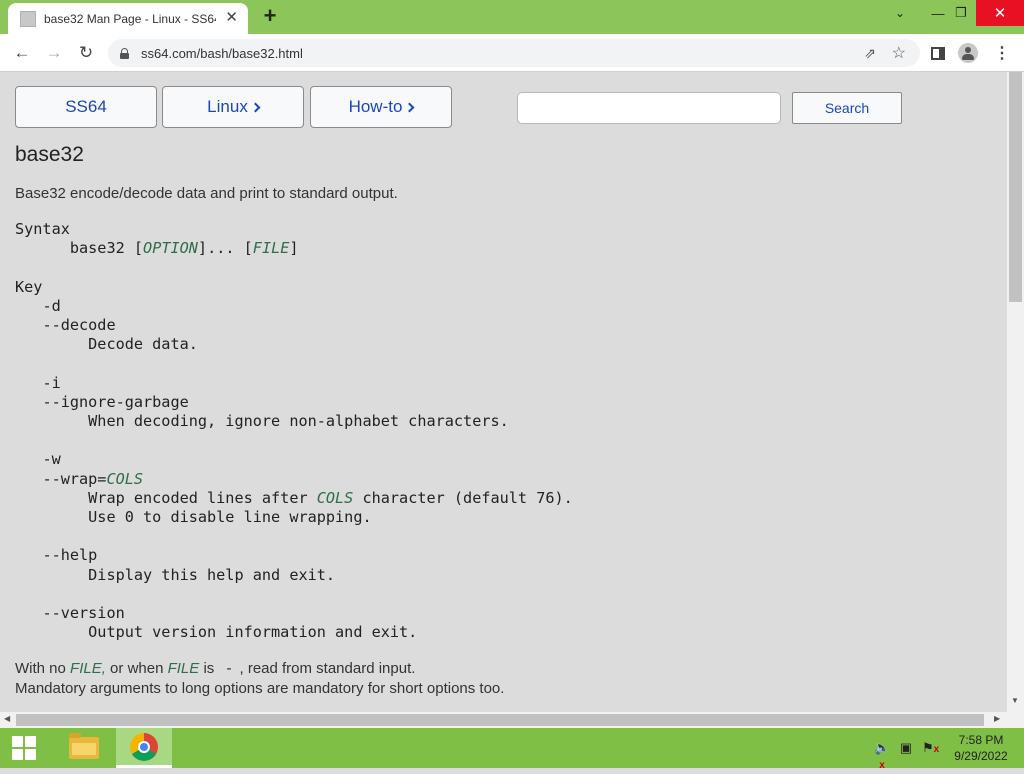 The width and height of the screenshot is (1024, 774). I want to click on syntax-ellipsis: ]... [, so click(225, 248).